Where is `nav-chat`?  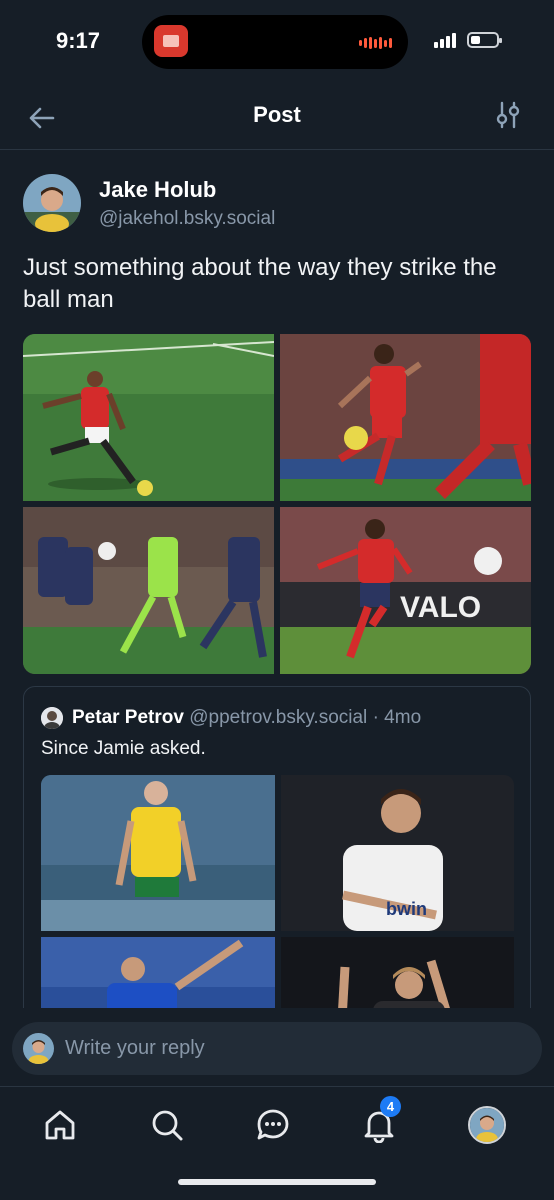
nav-chat is located at coordinates (273, 1125).